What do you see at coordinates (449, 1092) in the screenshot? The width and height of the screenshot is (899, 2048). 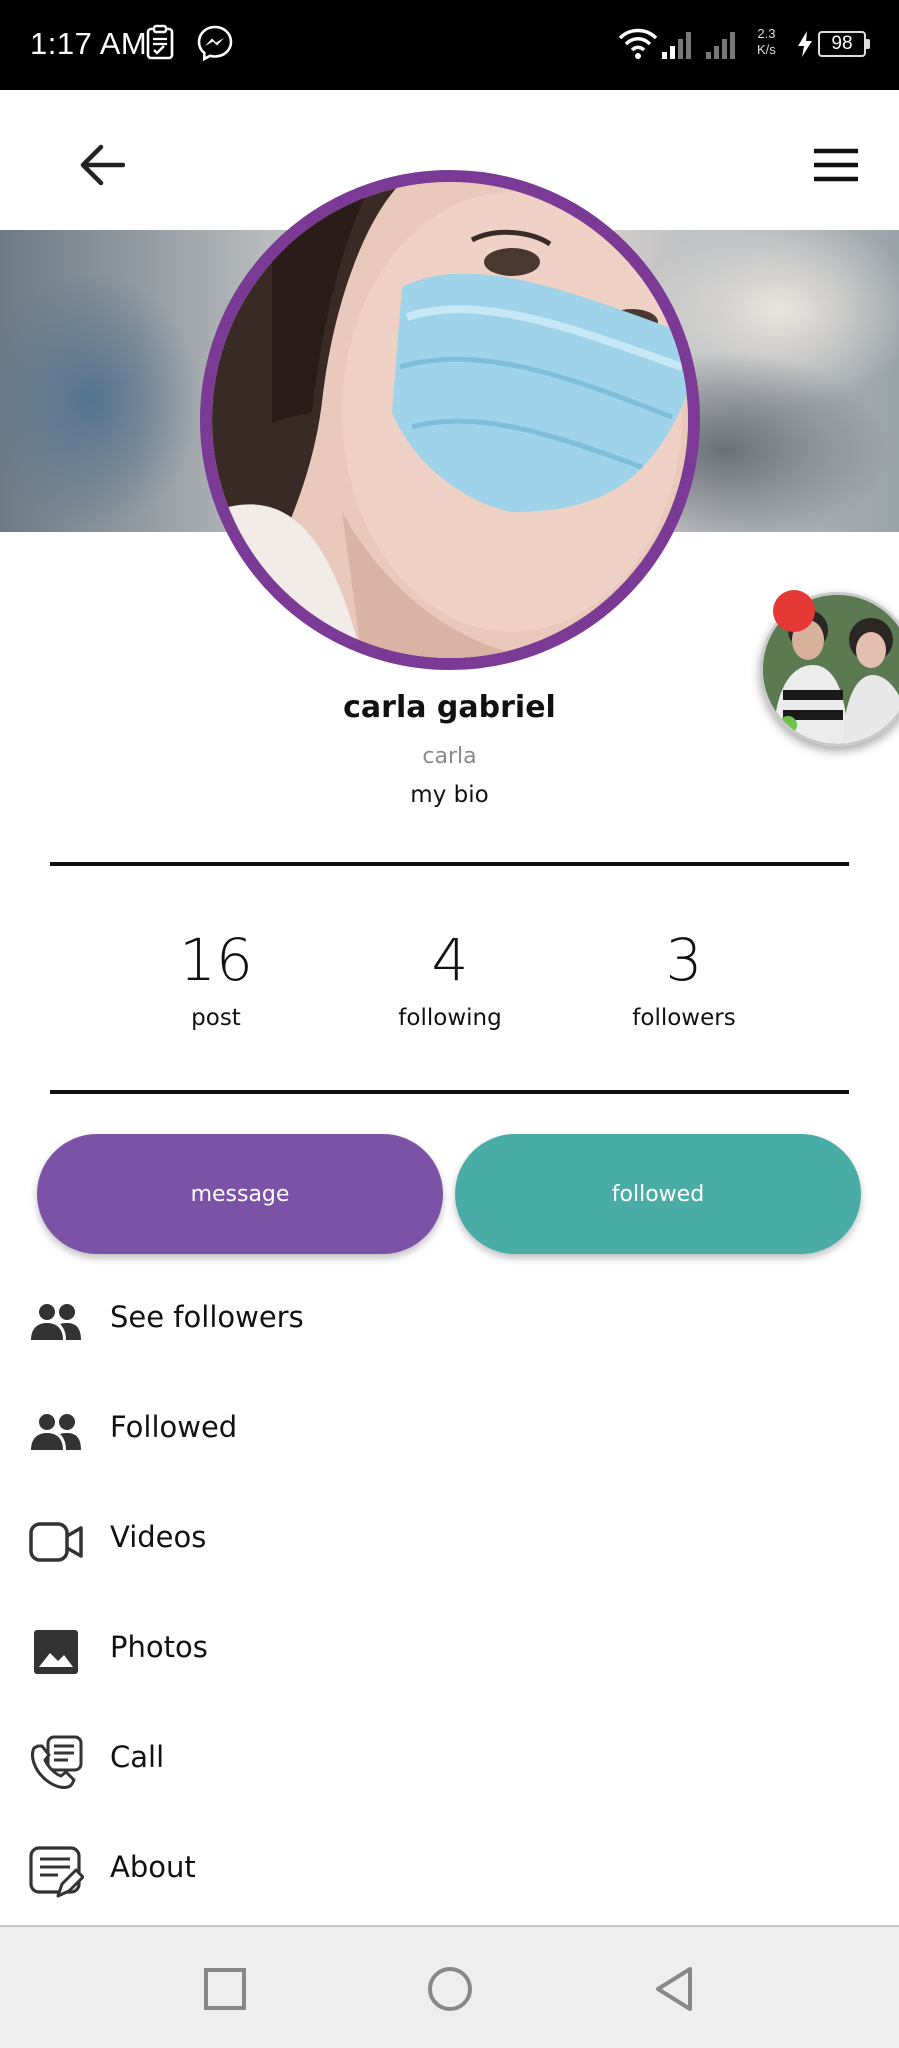 I see `divider-bottom` at bounding box center [449, 1092].